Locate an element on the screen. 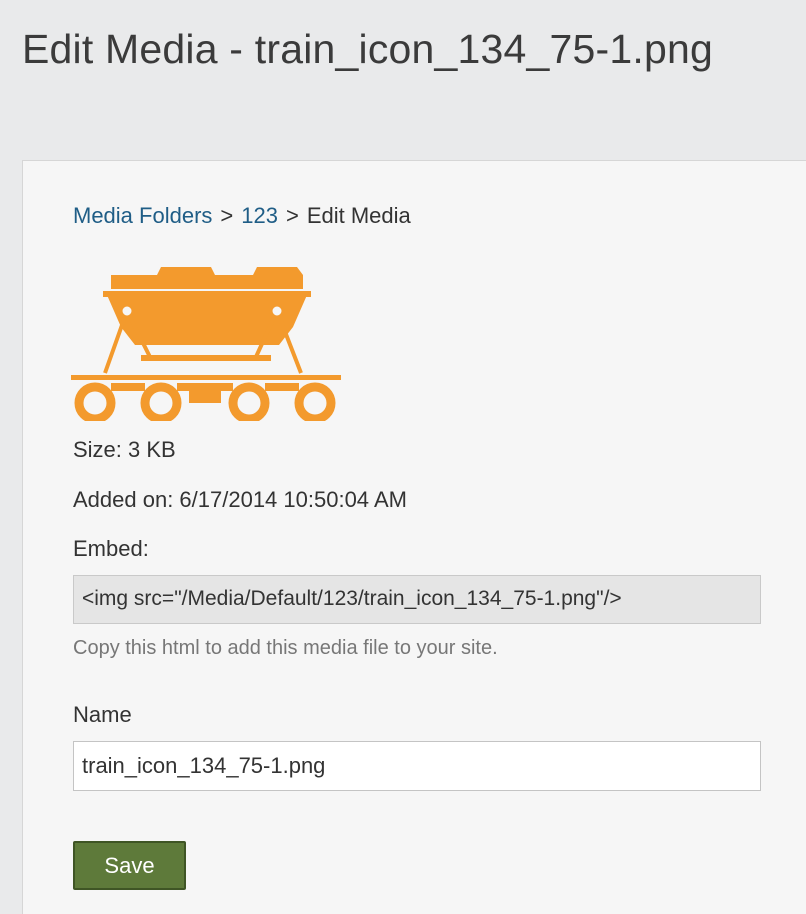 The width and height of the screenshot is (806, 914). embed-label: Embed: is located at coordinates (111, 548).